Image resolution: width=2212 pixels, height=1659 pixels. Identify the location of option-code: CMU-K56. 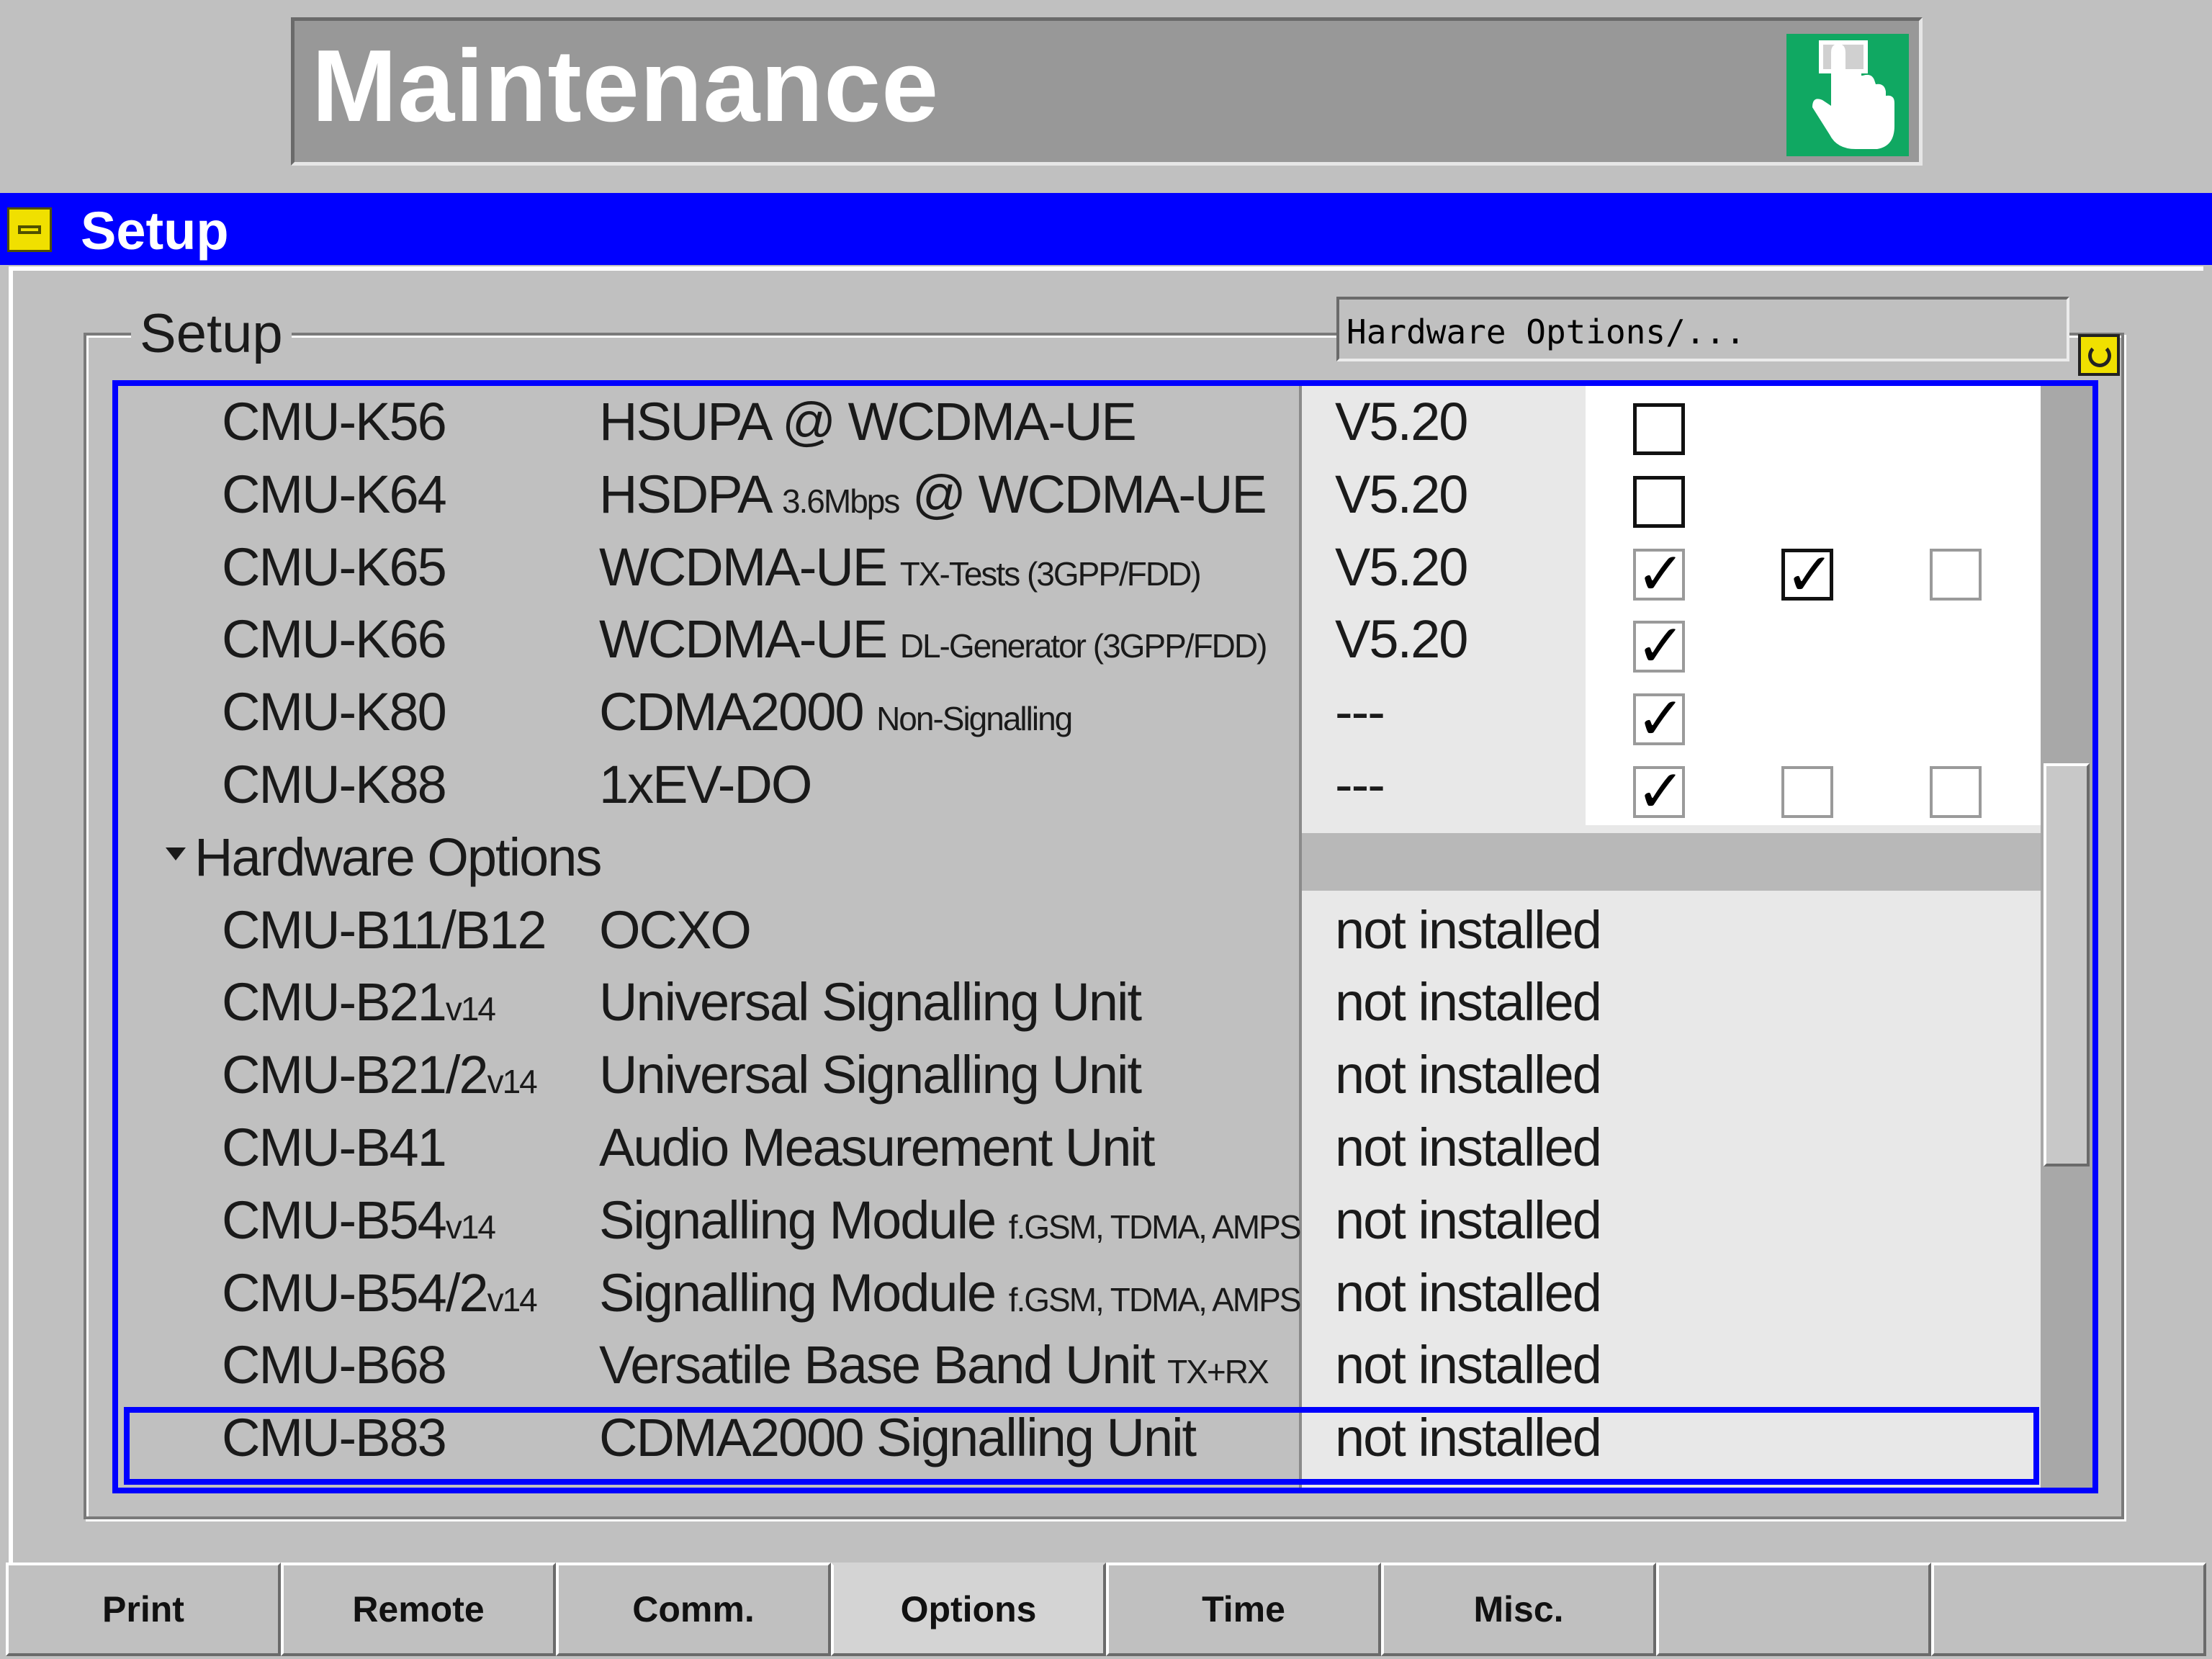
(335, 422).